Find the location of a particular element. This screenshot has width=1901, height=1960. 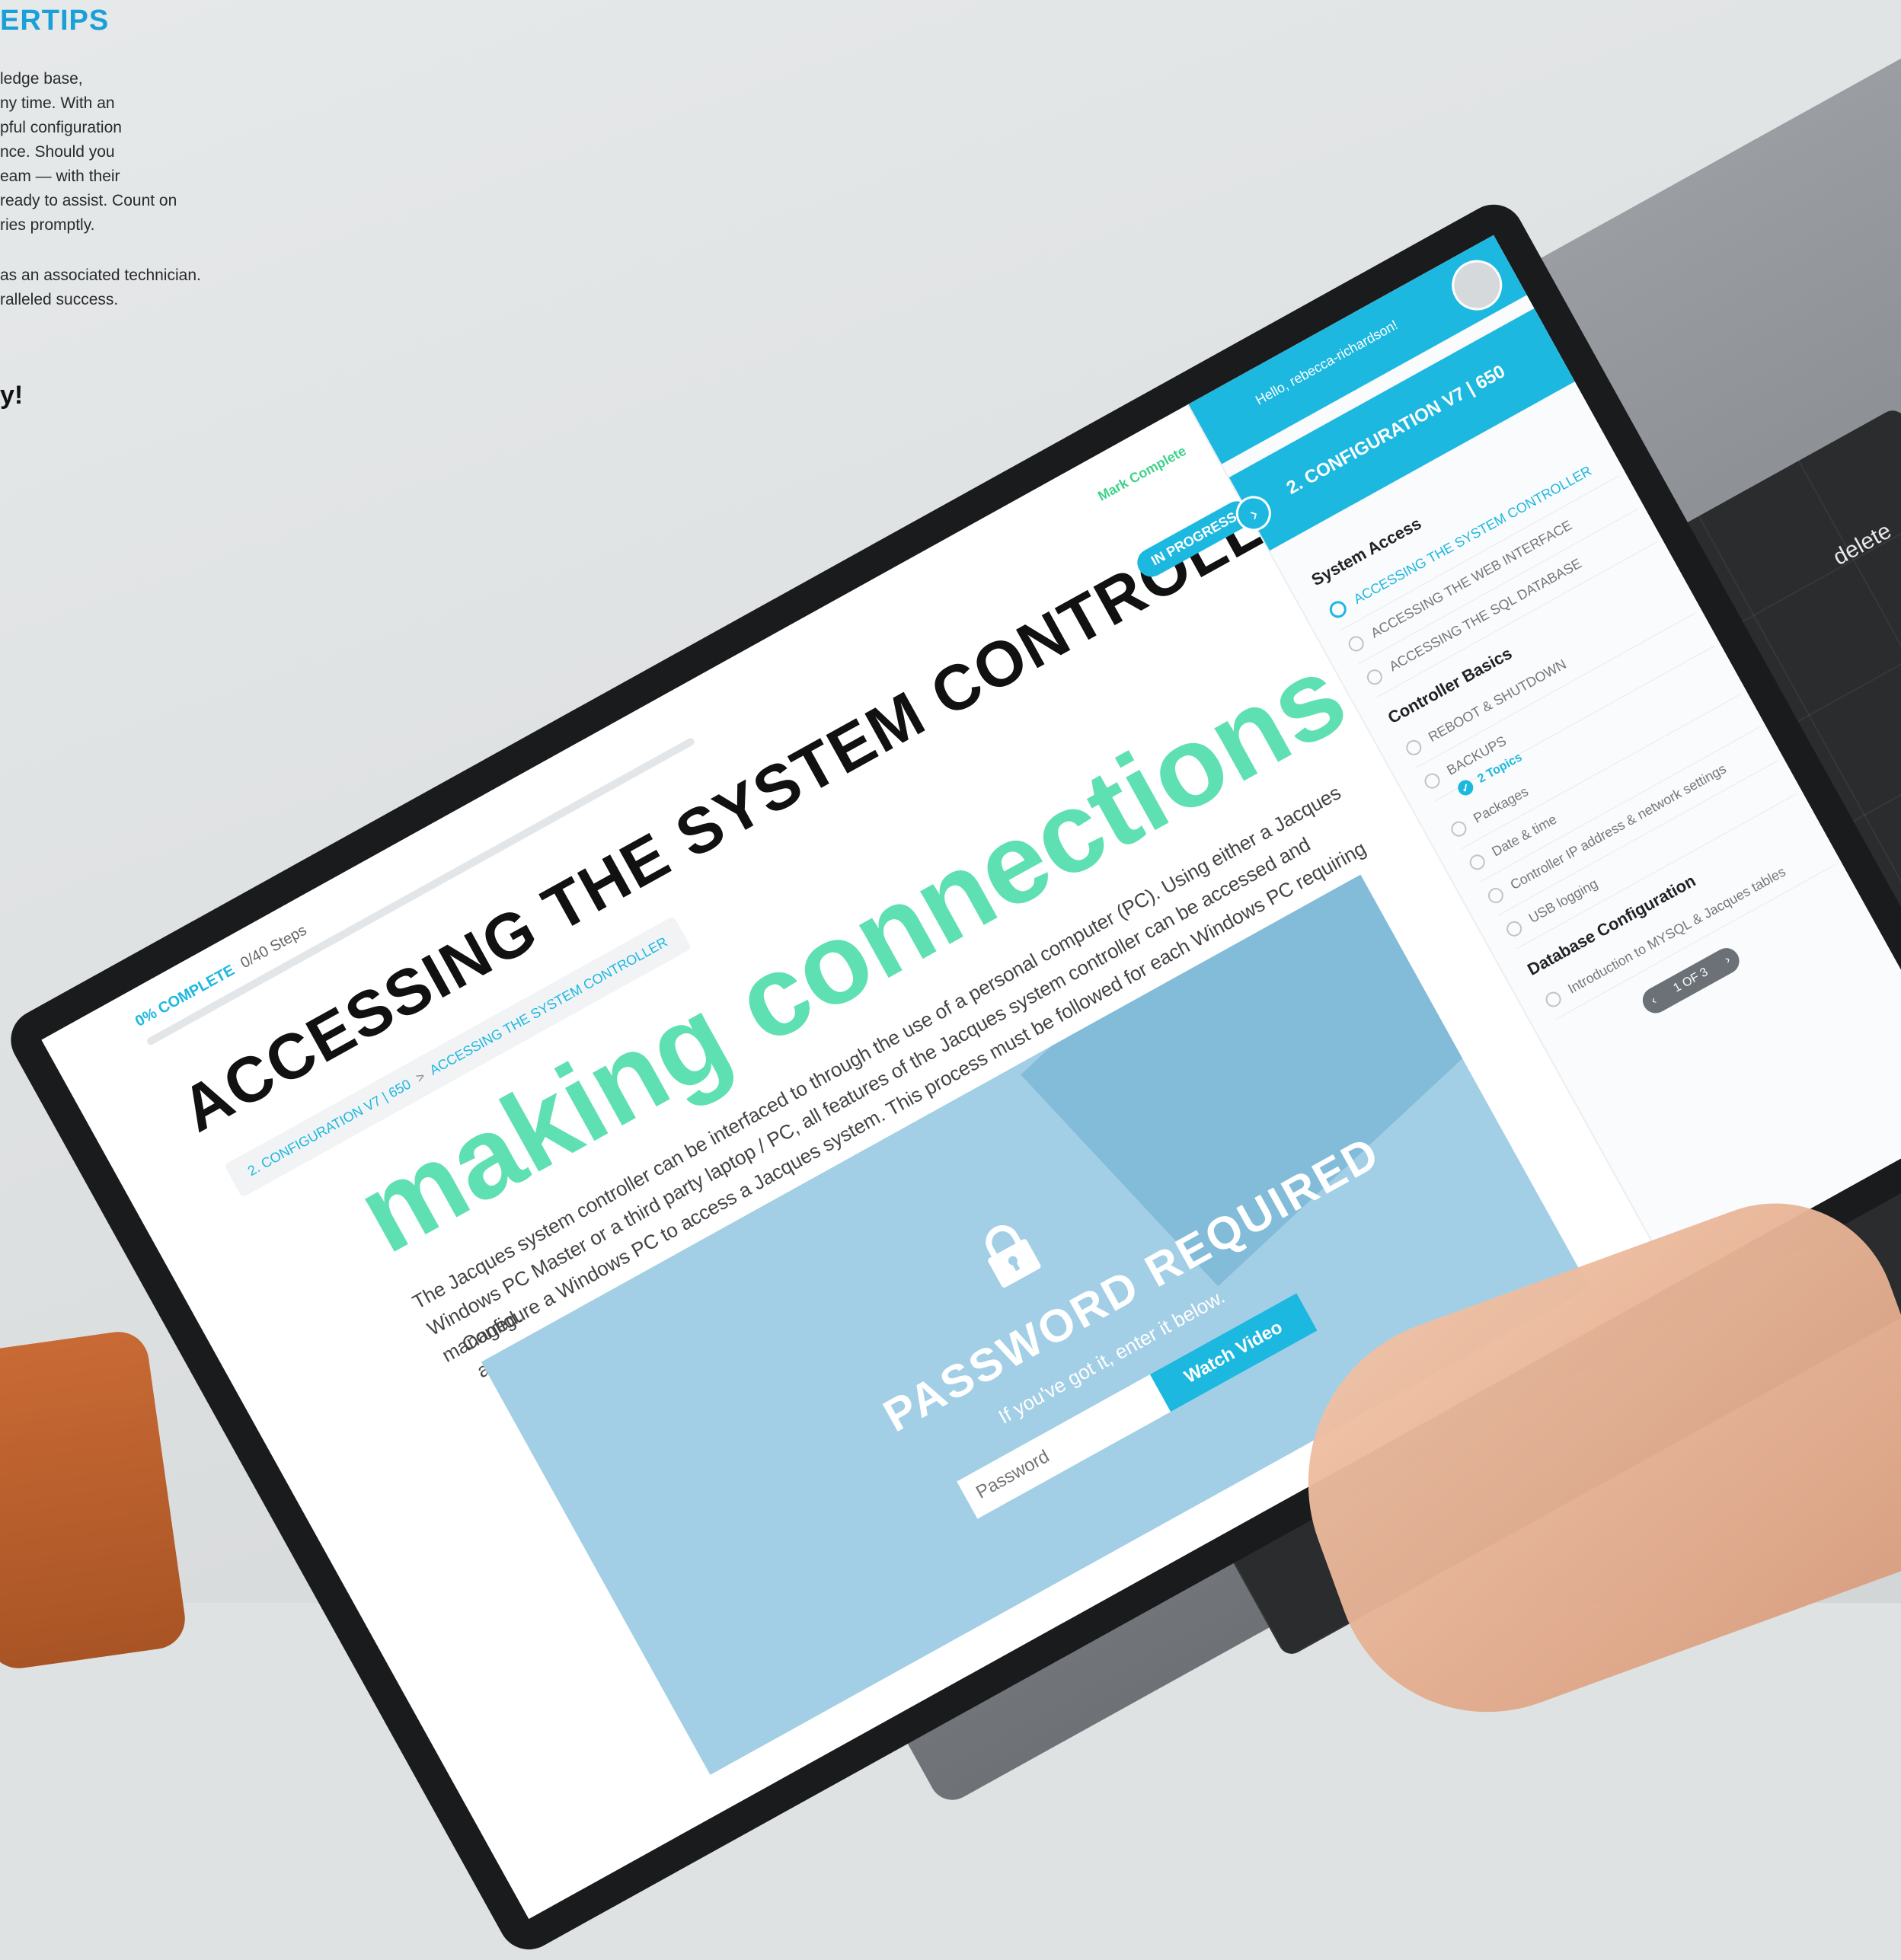

mark-complete-button: Mark Complete is located at coordinates (1142, 474).